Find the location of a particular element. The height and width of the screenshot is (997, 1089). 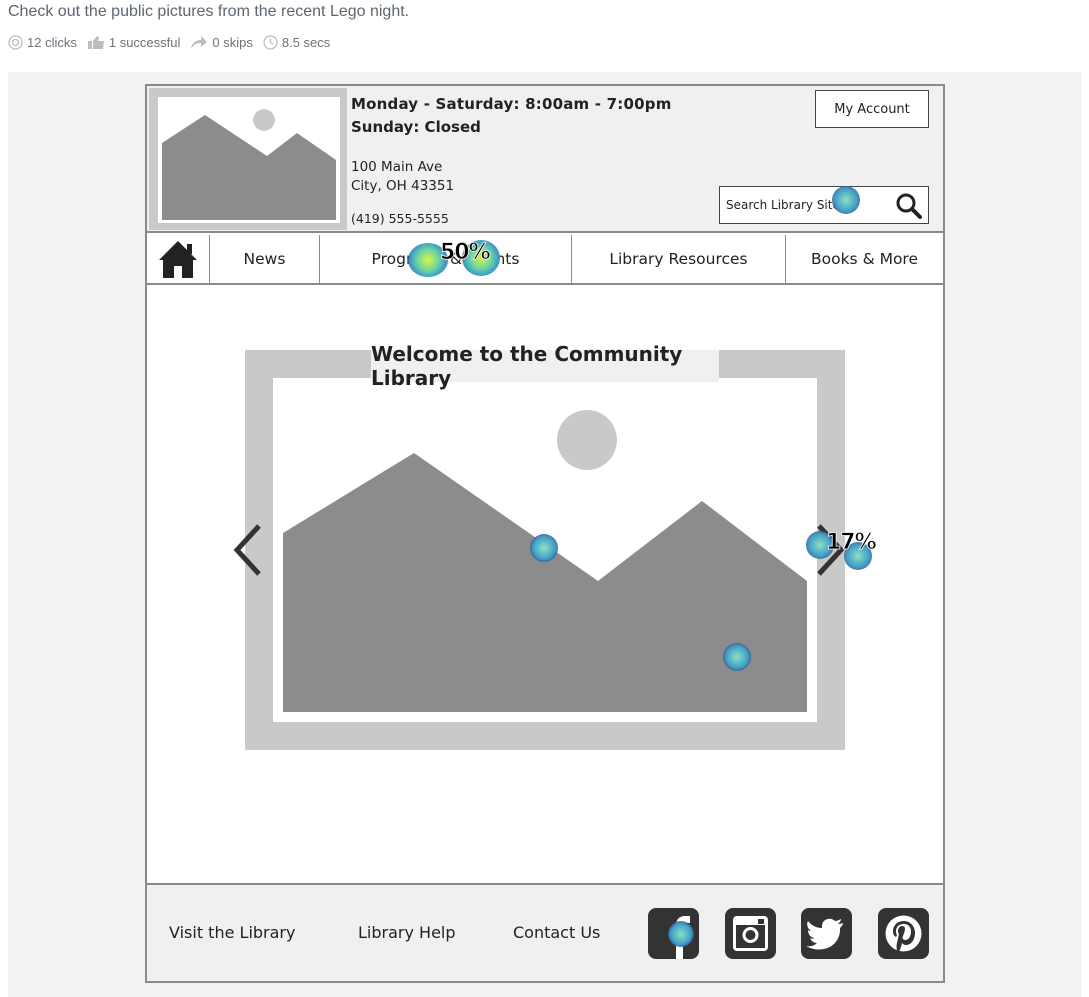

hours-weekday: Monday - Saturday: 8:00am - 7:00pm is located at coordinates (511, 104).